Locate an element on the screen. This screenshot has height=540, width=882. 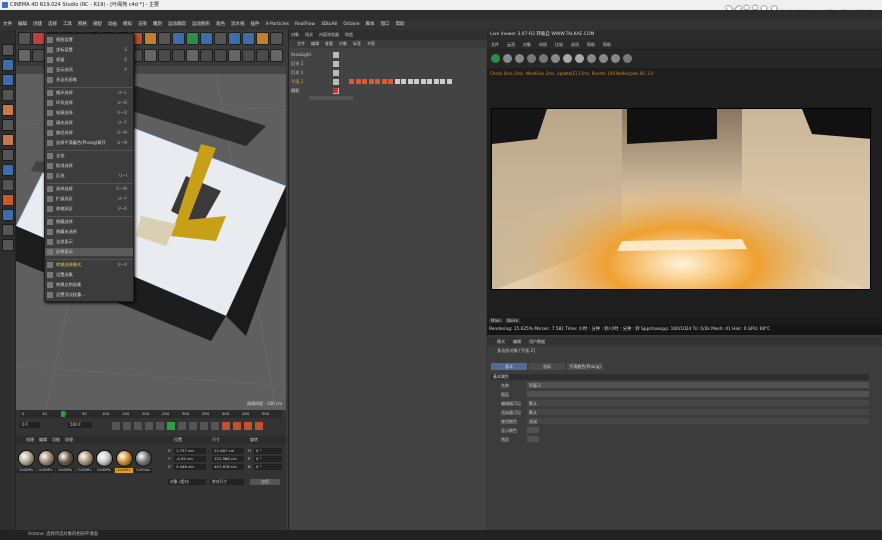
position-field: 1.757 cm is located at coordinates (190, 451).